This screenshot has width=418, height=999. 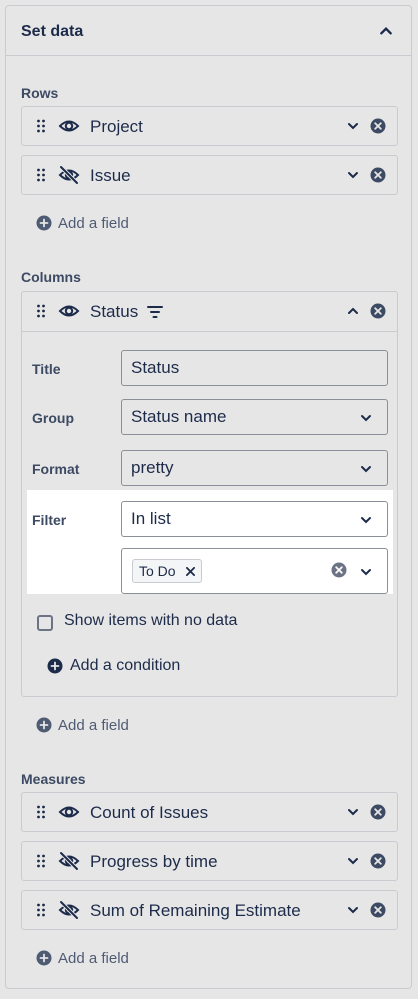 What do you see at coordinates (46, 369) in the screenshot?
I see `title-label: Title` at bounding box center [46, 369].